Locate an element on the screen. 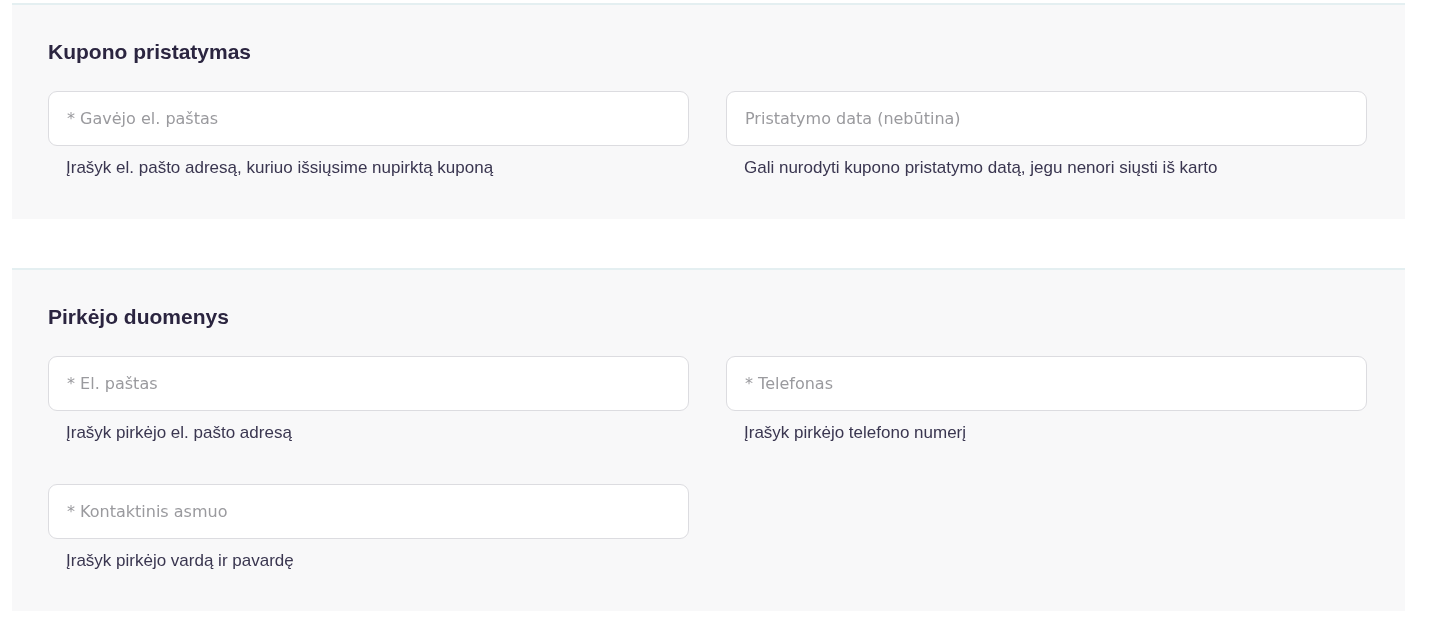  section-heading: Pirkėjo duomenys is located at coordinates (139, 317).